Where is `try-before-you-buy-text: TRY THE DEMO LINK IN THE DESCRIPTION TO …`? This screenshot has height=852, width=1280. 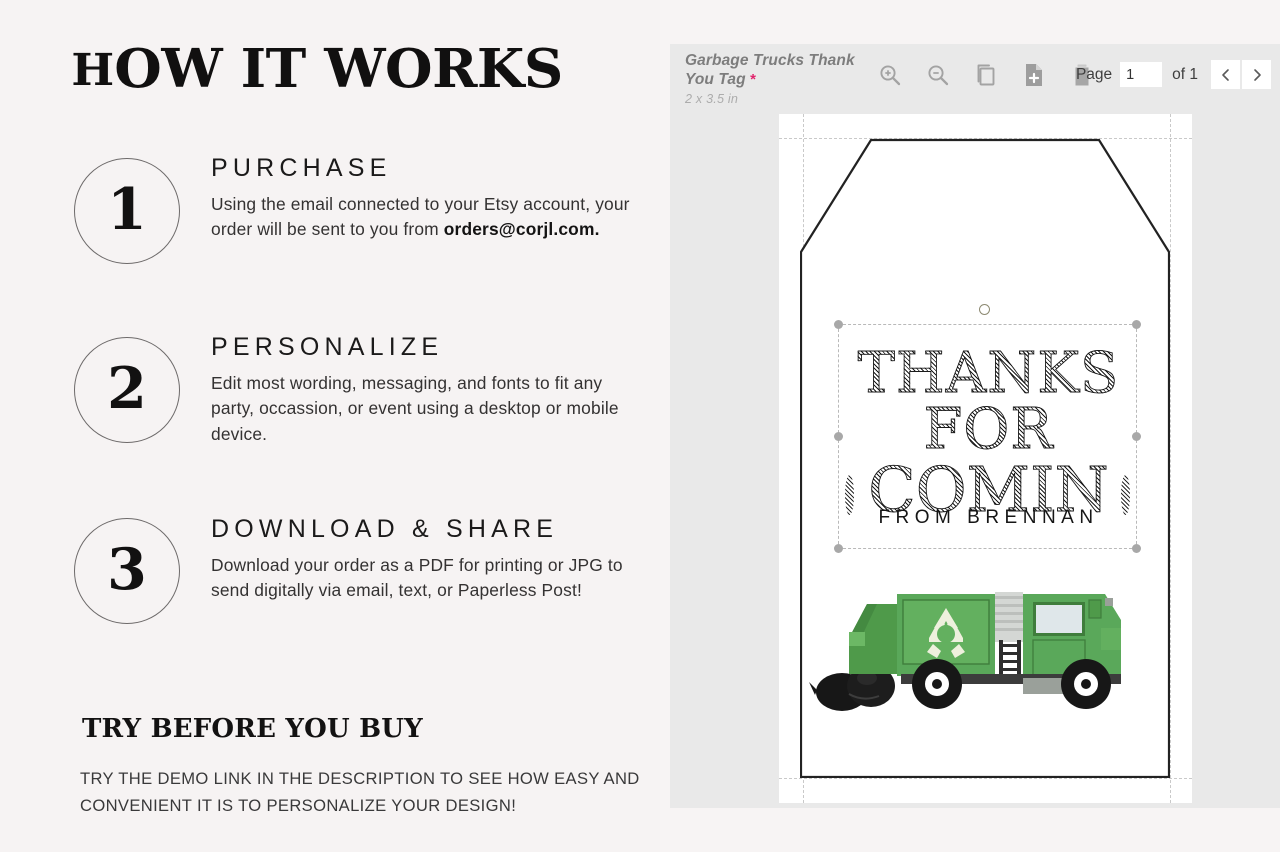 try-before-you-buy-text: TRY THE DEMO LINK IN THE DESCRIPTION TO … is located at coordinates (360, 792).